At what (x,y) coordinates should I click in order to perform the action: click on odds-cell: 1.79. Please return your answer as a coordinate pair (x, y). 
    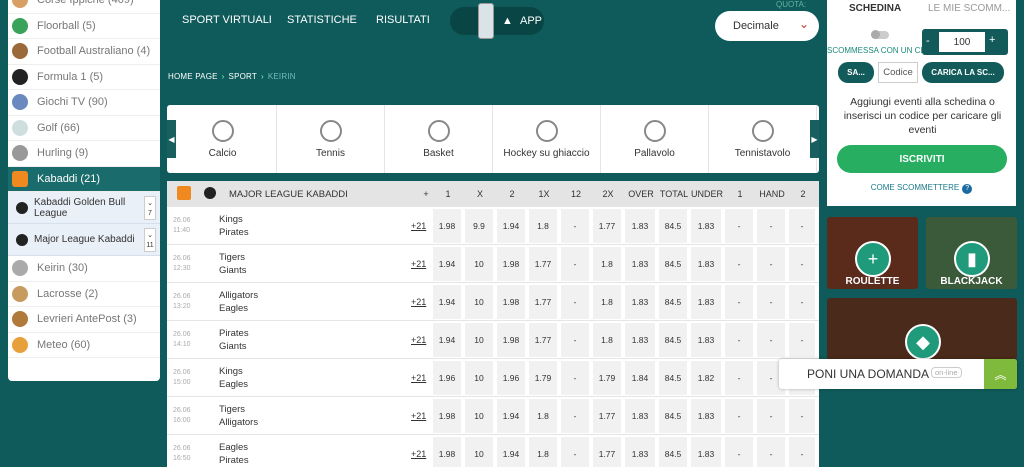
    Looking at the image, I should click on (607, 378).